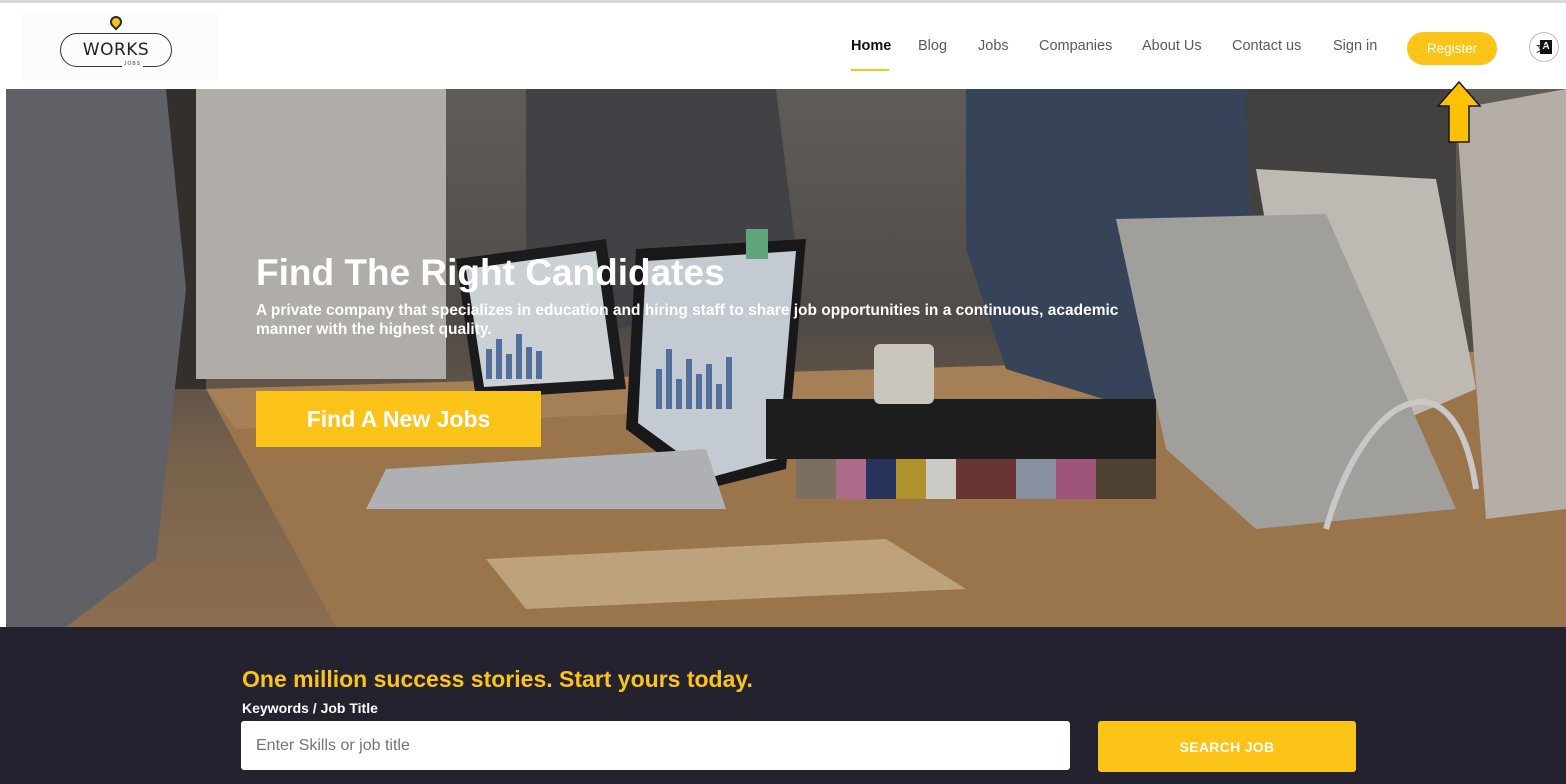 Image resolution: width=1566 pixels, height=784 pixels. Describe the element at coordinates (655, 745) in the screenshot. I see `keywords-input` at that location.